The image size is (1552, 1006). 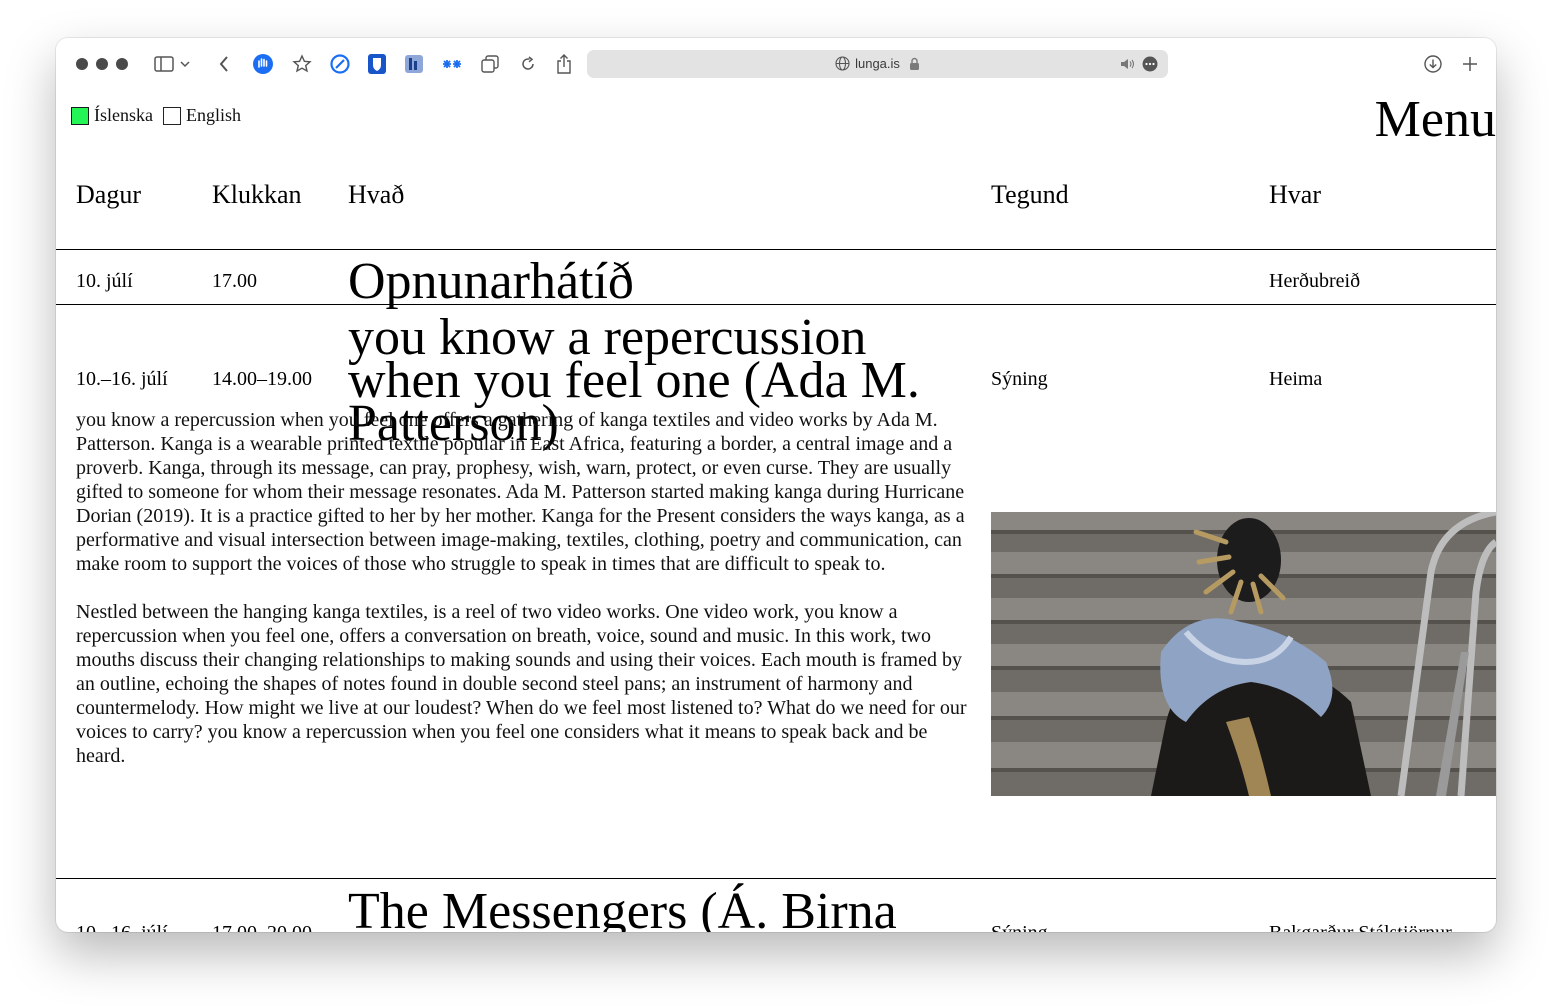 I want to click on event-time: 17.00, so click(x=234, y=281).